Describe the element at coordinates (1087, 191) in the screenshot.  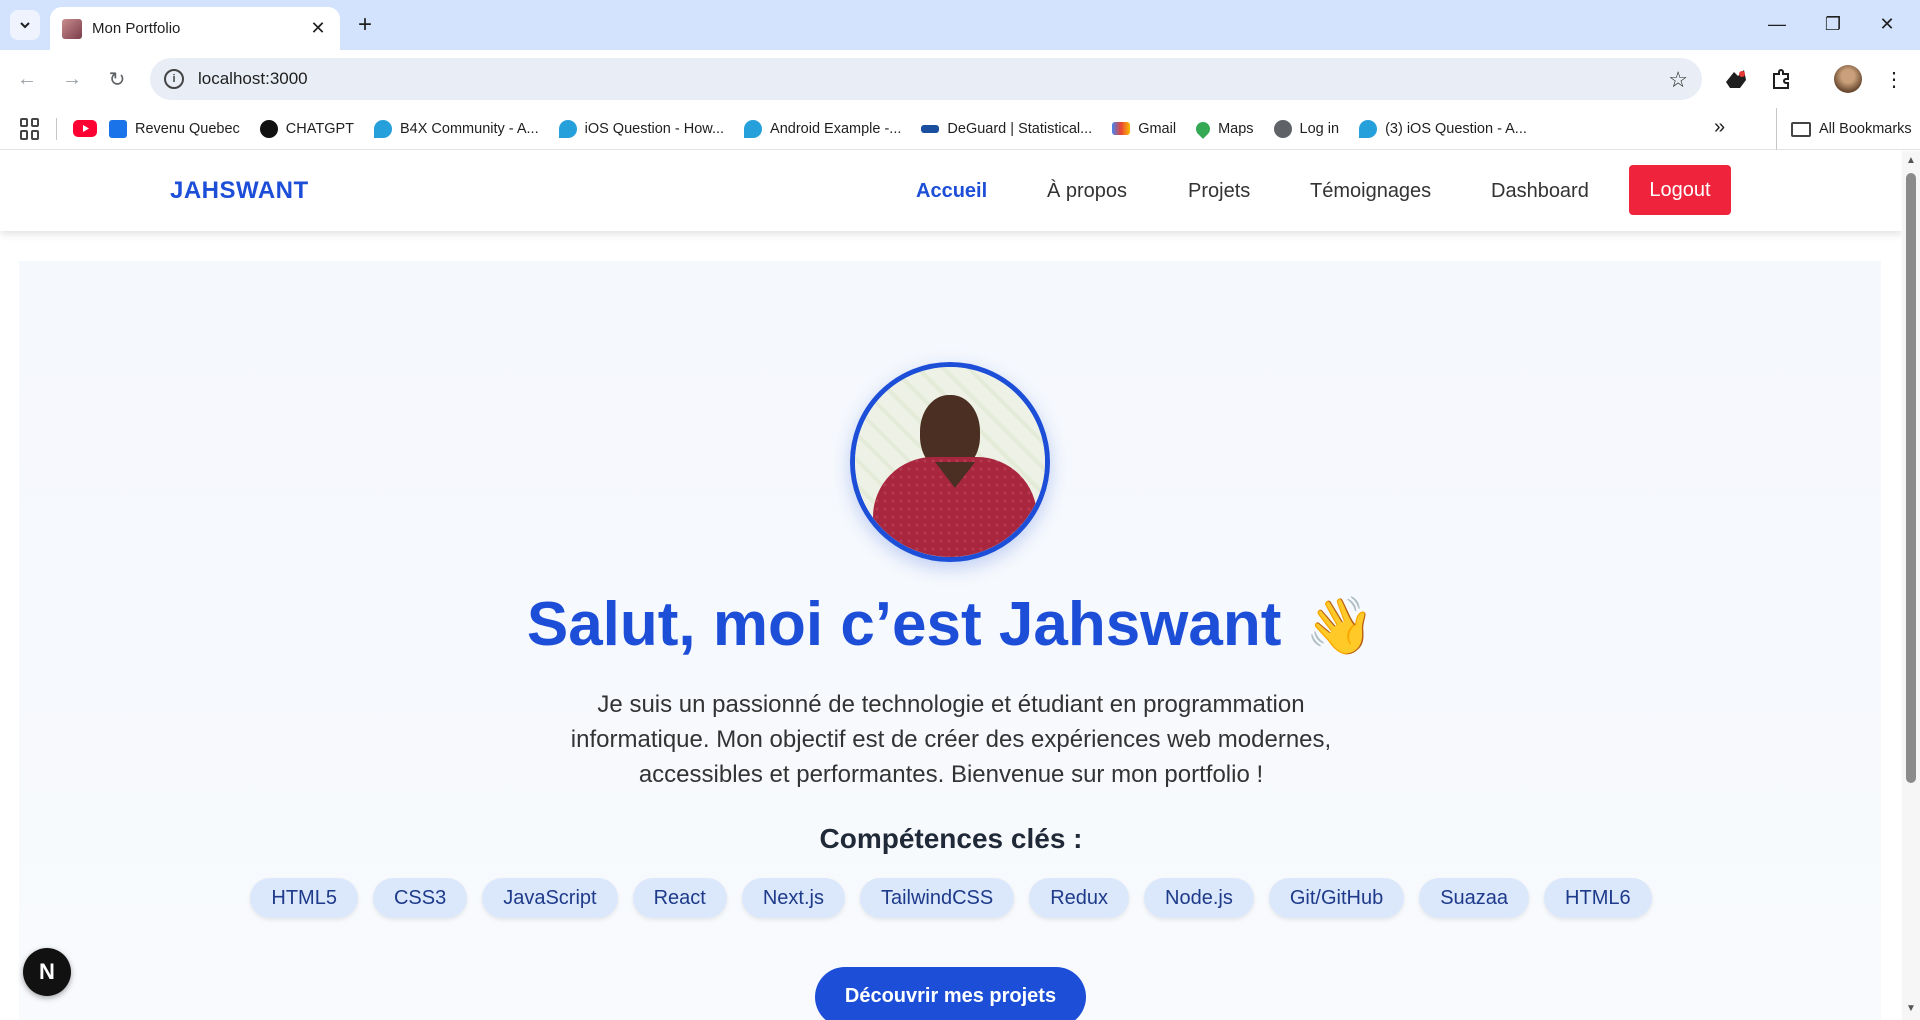
I see `nav-a-propos: À propos` at that location.